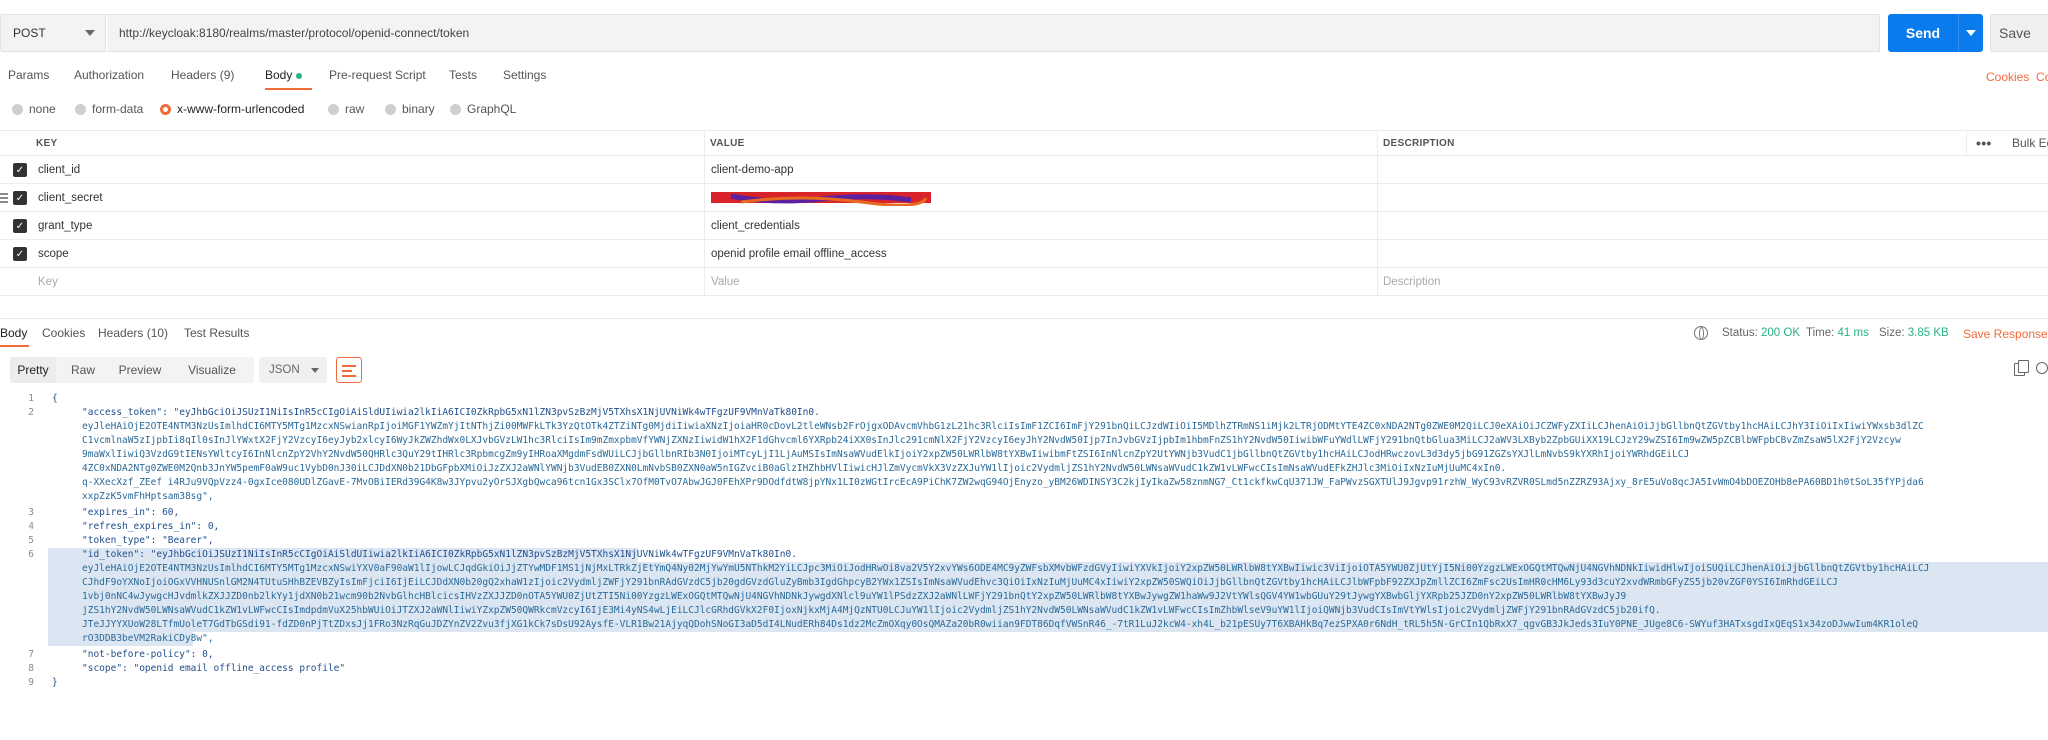  I want to click on new-value-input: Value, so click(725, 281).